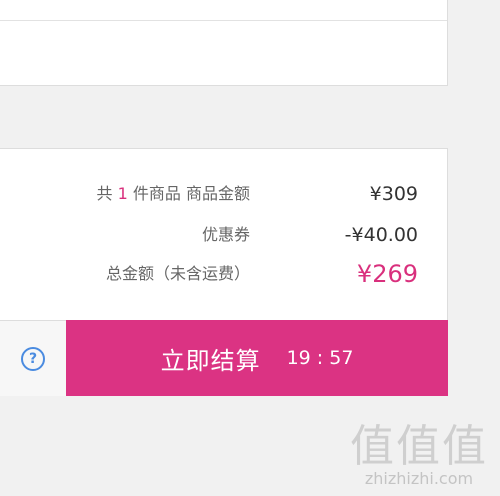 The height and width of the screenshot is (496, 500). What do you see at coordinates (381, 235) in the screenshot?
I see `coupon-amount: -¥40.00` at bounding box center [381, 235].